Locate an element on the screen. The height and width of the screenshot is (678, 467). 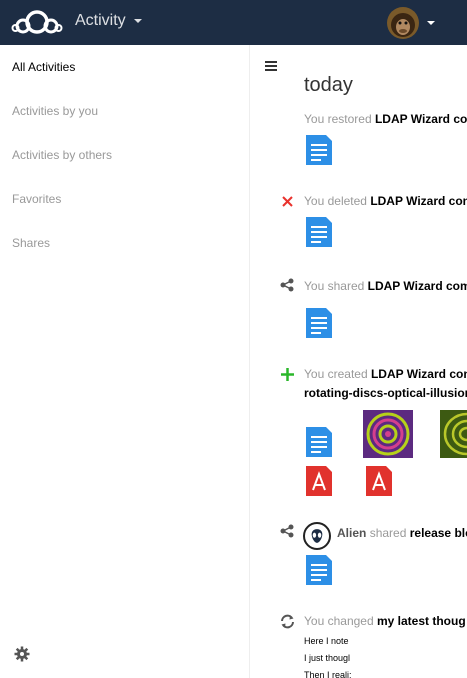
activity-subject: You created LDAP Wizard con is located at coordinates (385, 374).